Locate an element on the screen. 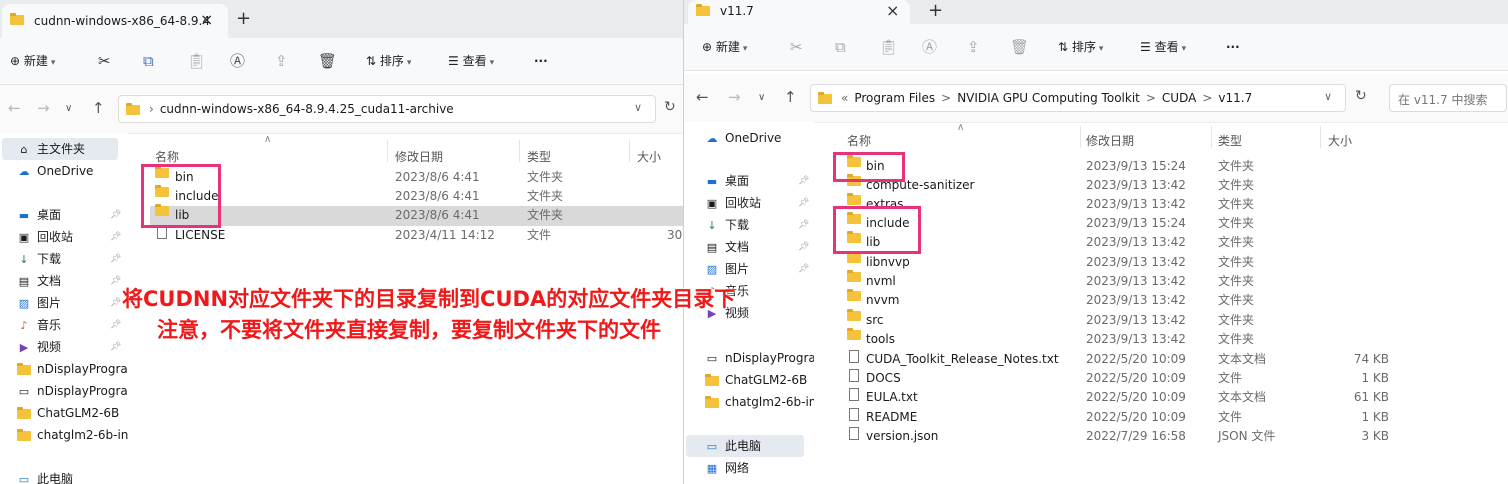 Image resolution: width=1508 pixels, height=484 pixels. file-row: include 2023/8/6 4:41 文件夹 is located at coordinates (419, 195).